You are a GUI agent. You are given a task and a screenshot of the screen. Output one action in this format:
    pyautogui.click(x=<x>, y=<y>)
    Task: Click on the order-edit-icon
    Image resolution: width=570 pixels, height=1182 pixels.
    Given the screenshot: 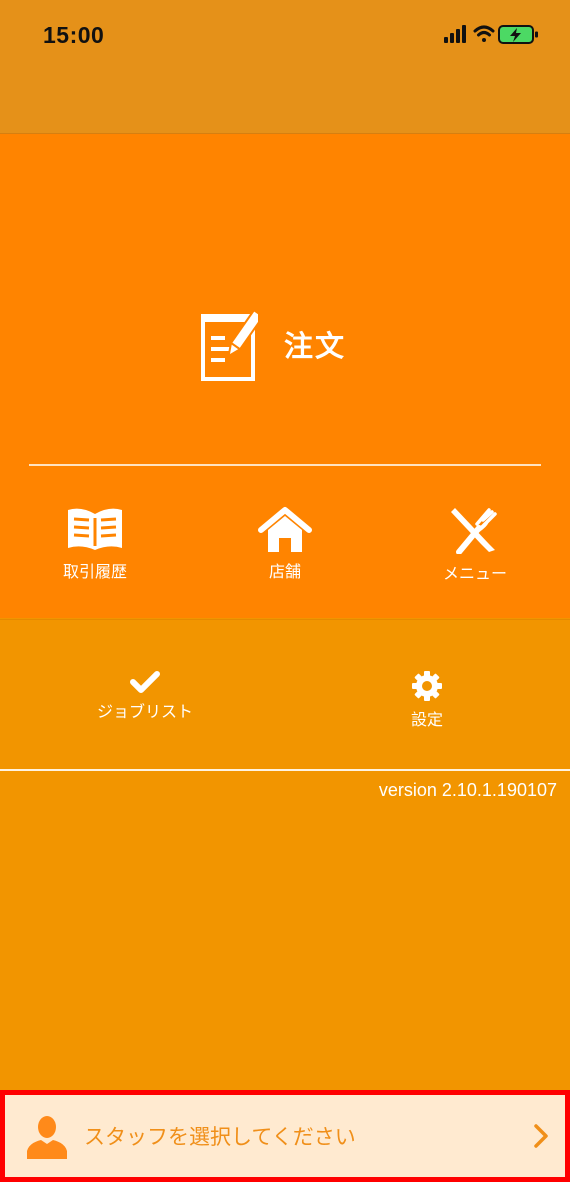 What is the action you would take?
    pyautogui.click(x=229, y=344)
    